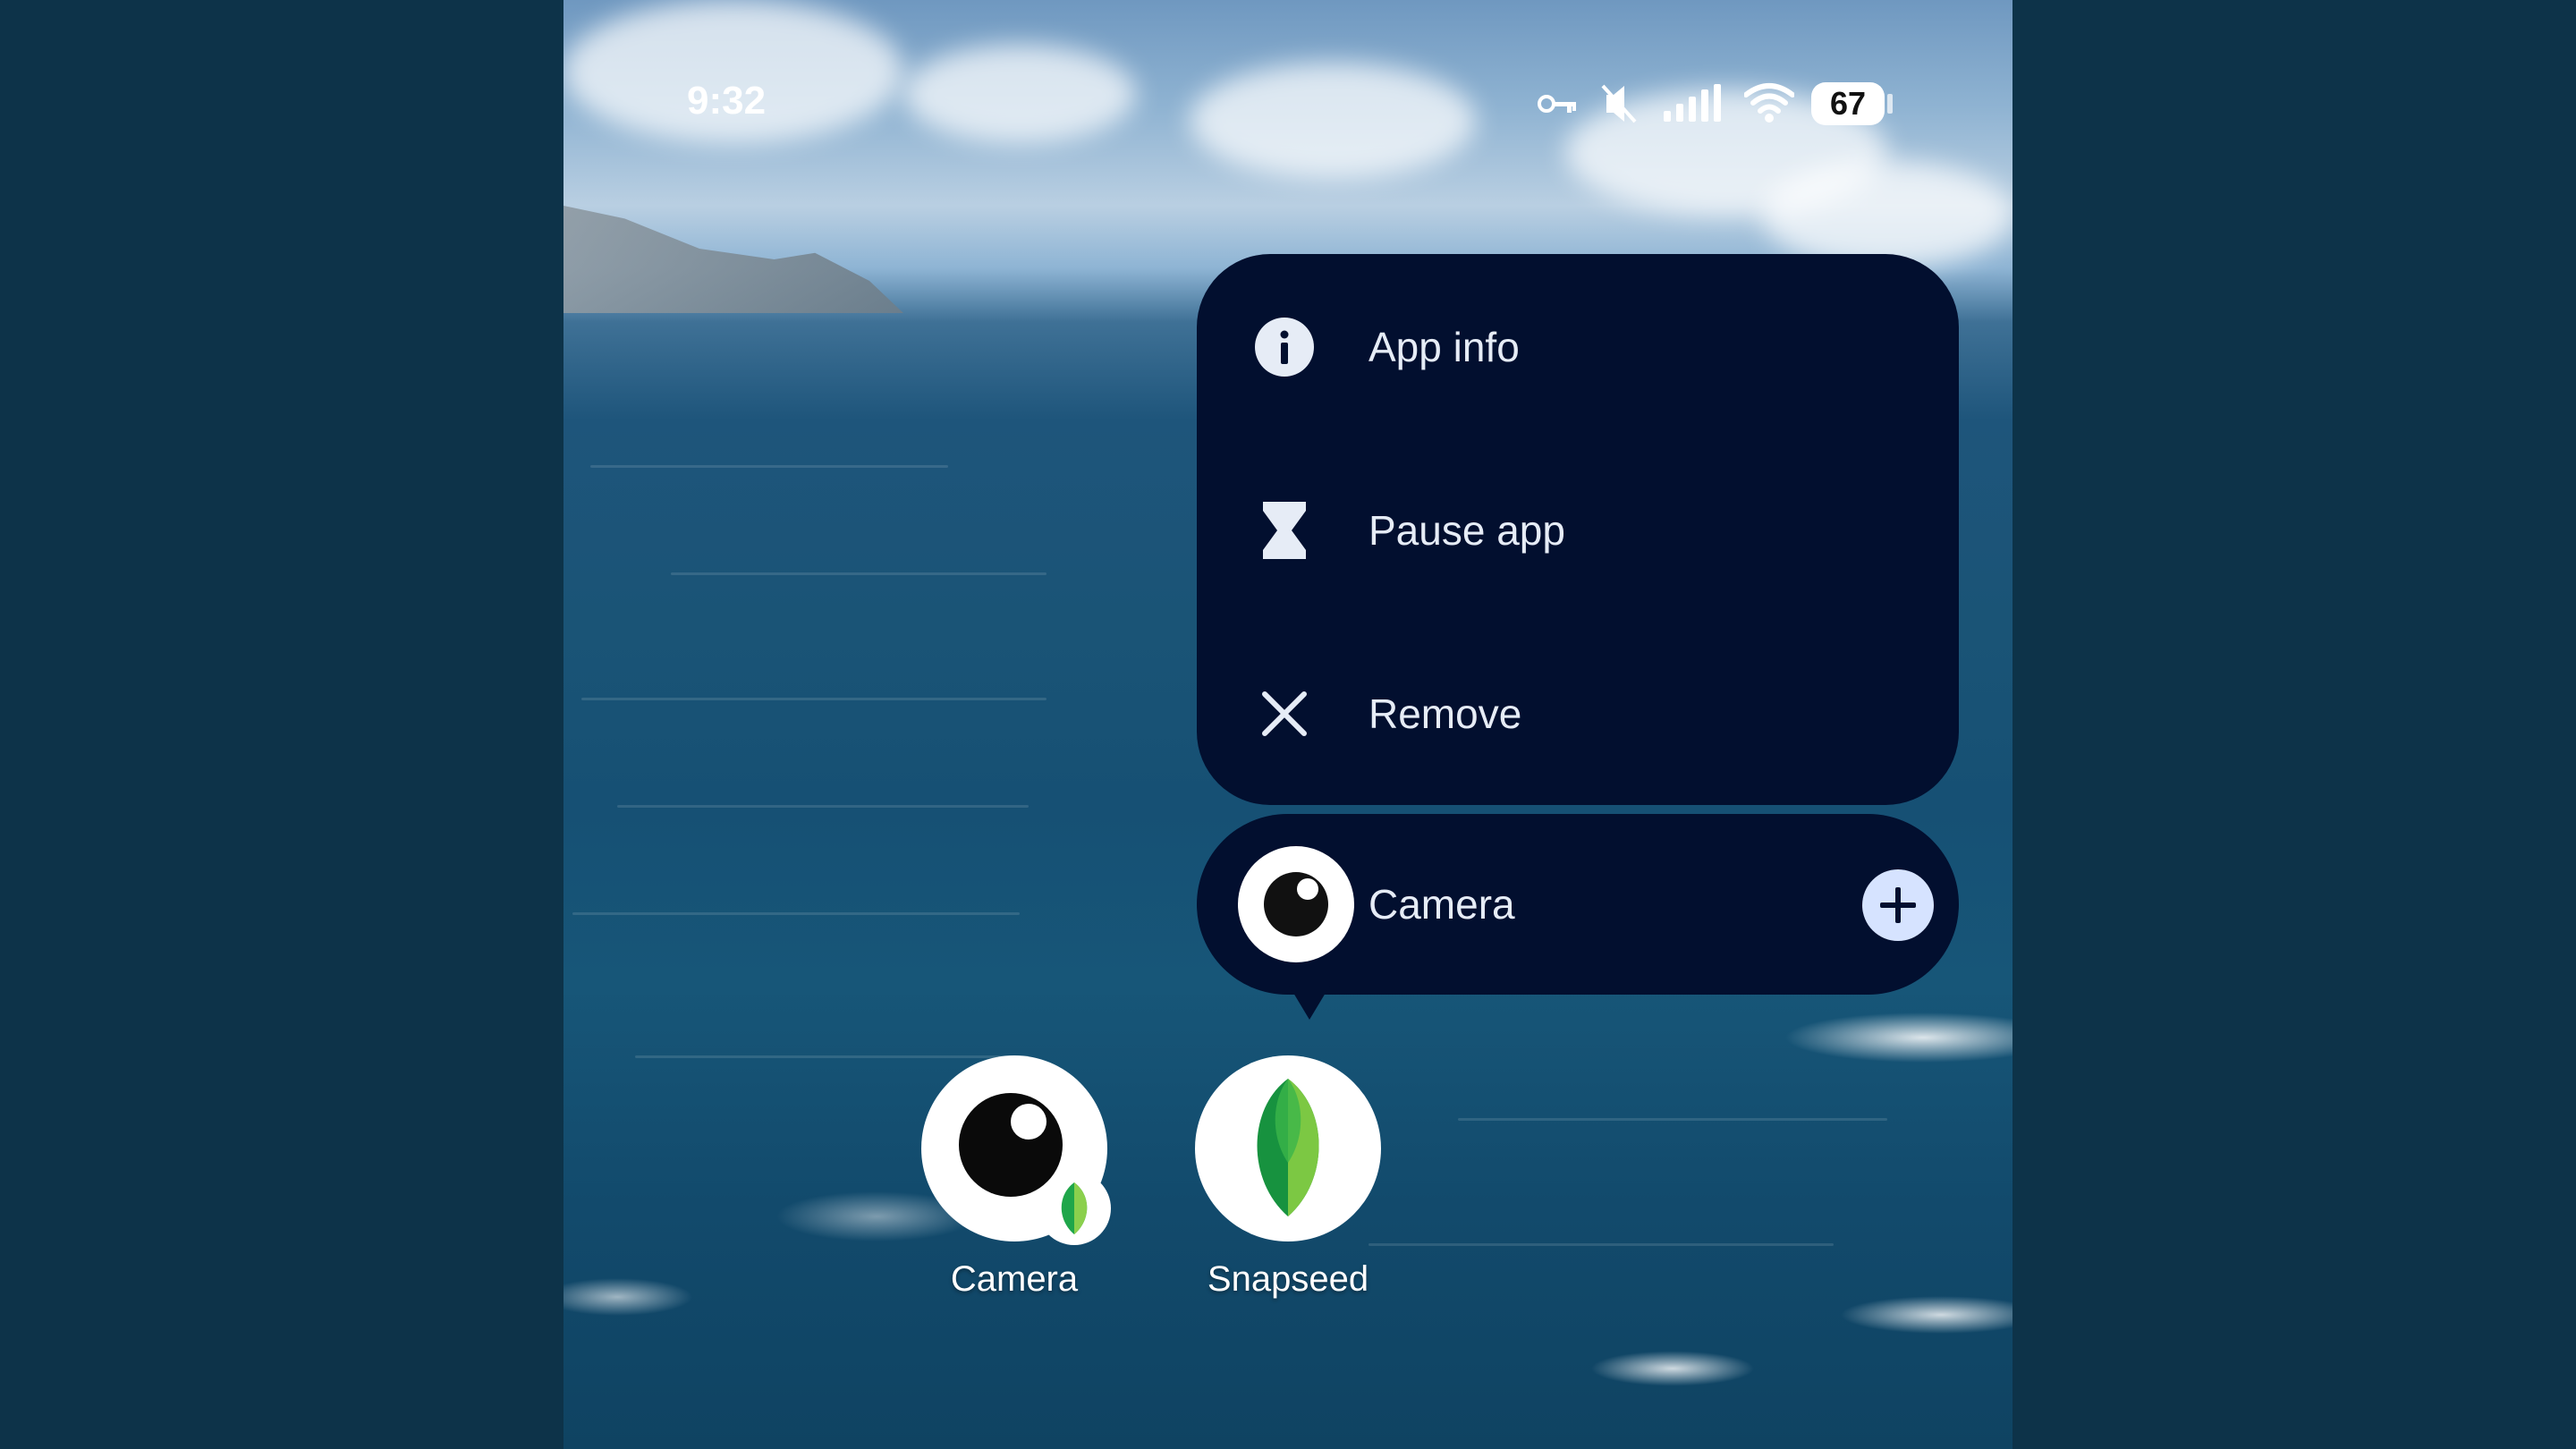  Describe the element at coordinates (727, 101) in the screenshot. I see `status-time: 9:32` at that location.